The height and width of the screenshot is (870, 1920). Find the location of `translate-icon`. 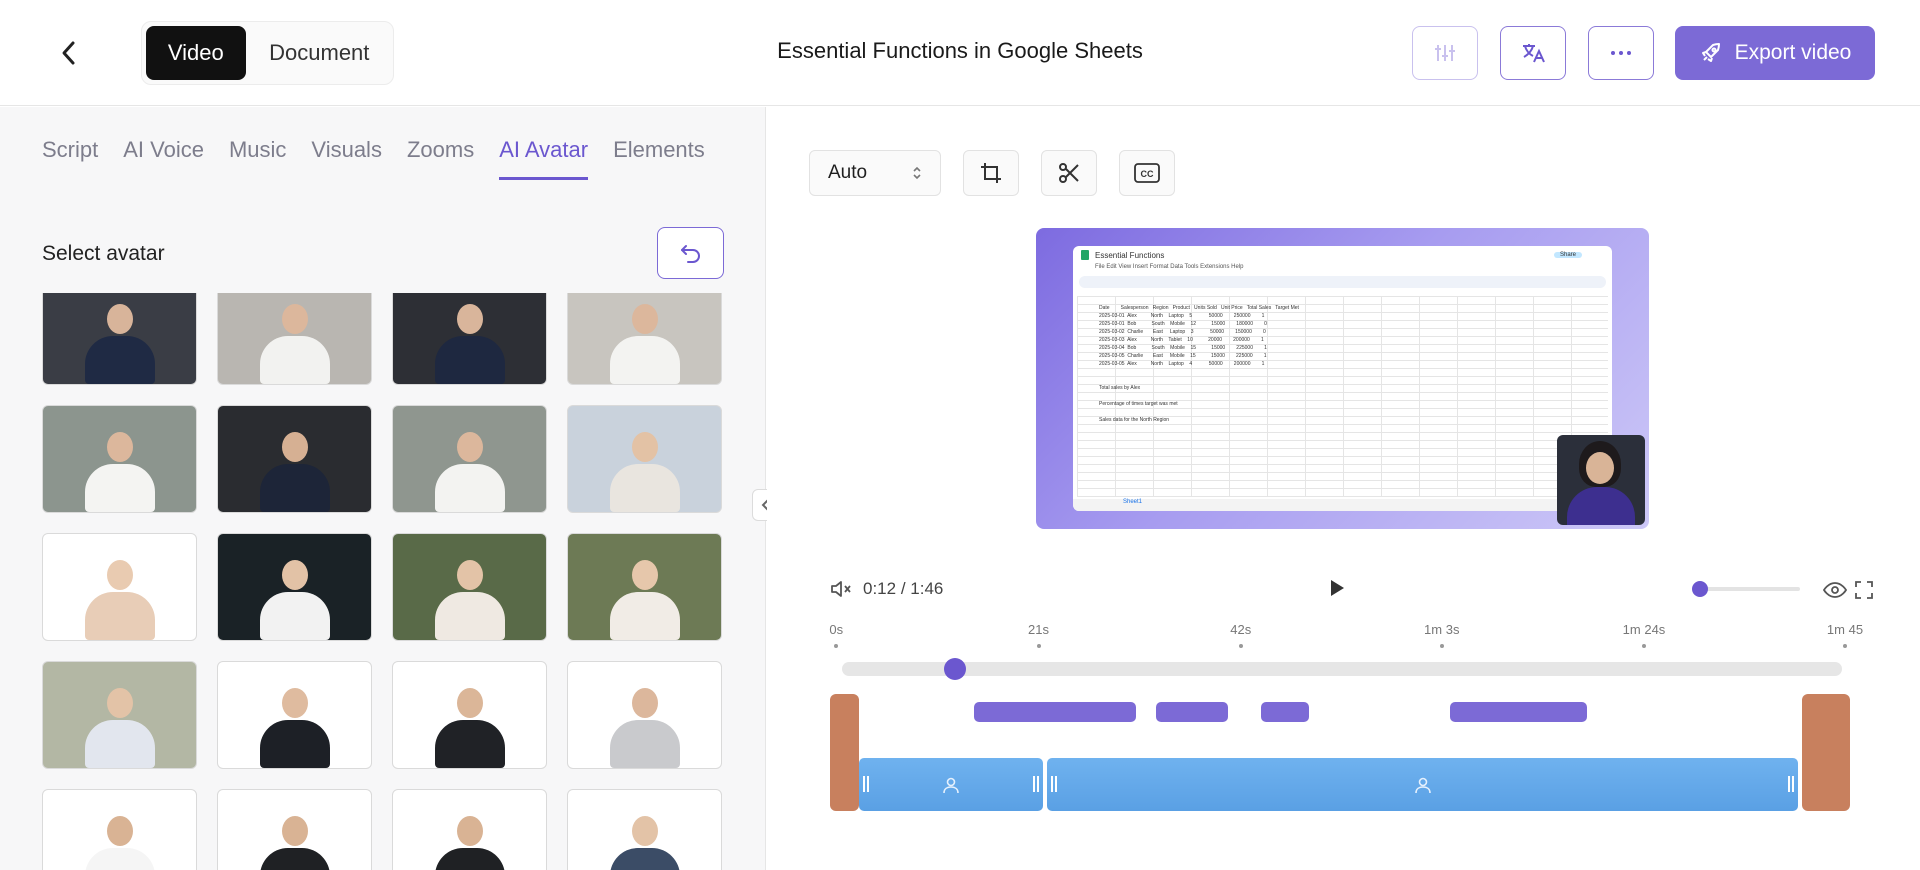

translate-icon is located at coordinates (1534, 53).